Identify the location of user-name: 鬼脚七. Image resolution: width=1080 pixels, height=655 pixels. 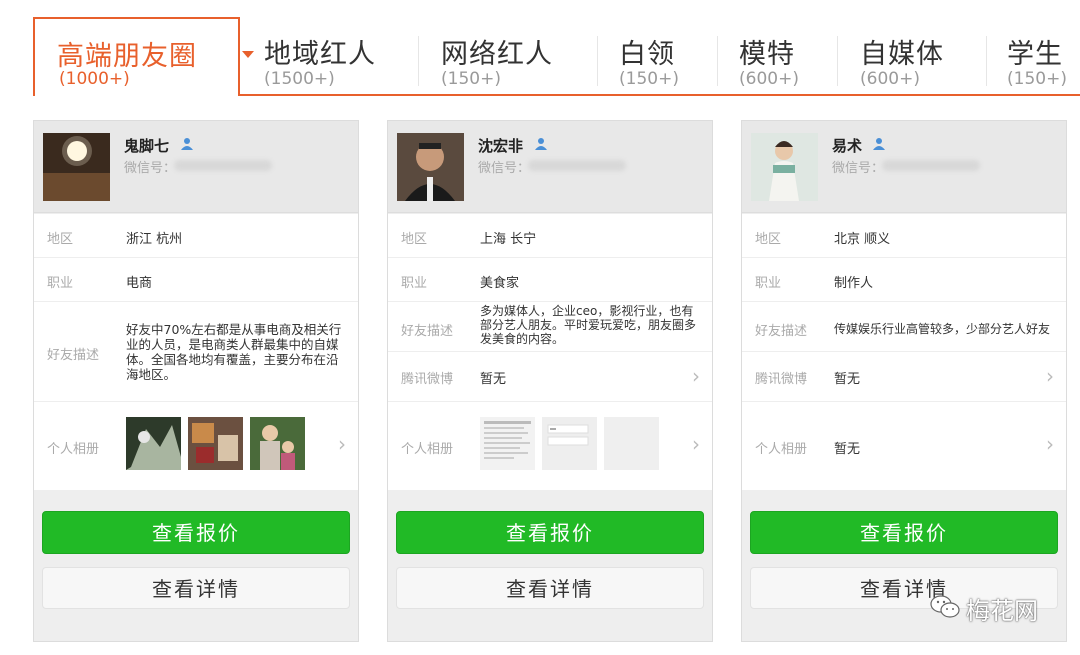
(147, 146).